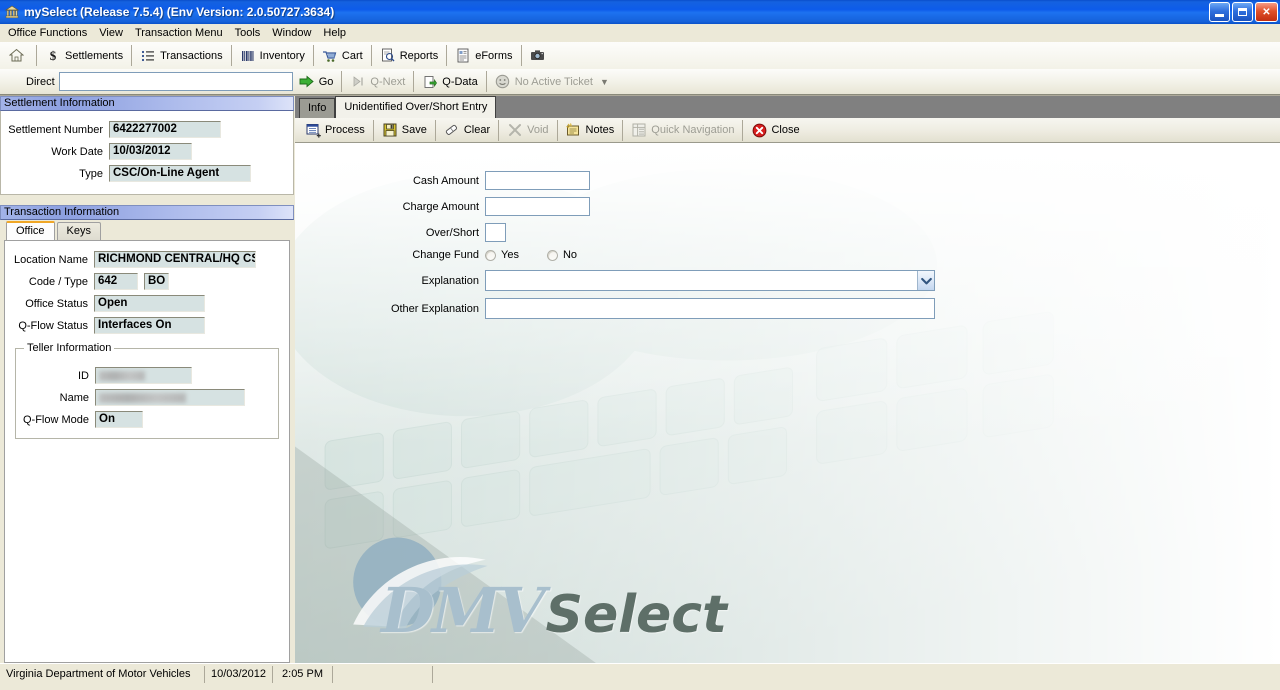  I want to click on notes-icon, so click(574, 130).